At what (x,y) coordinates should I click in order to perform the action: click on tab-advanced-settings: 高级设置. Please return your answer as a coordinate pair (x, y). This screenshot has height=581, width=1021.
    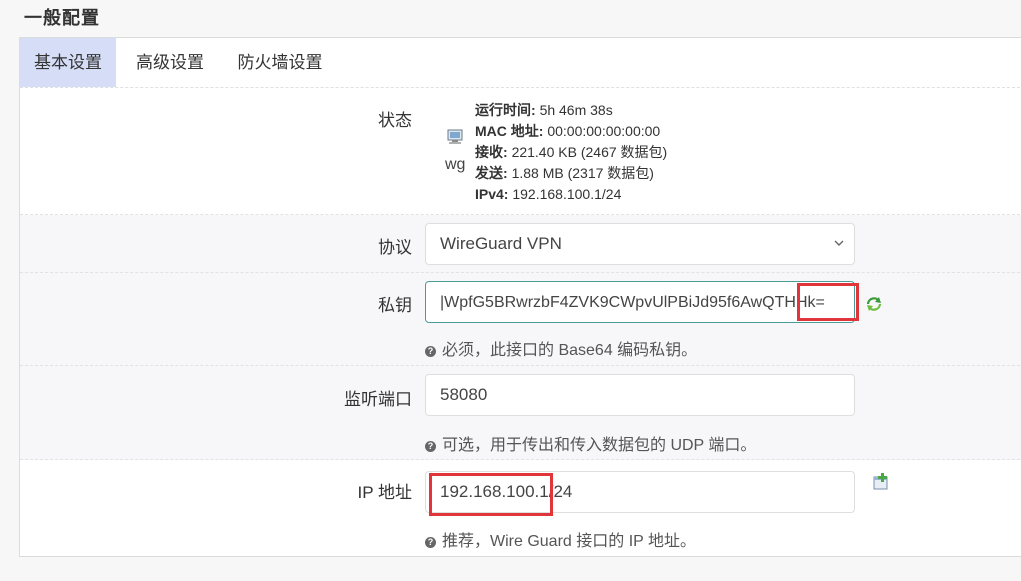
    Looking at the image, I should click on (170, 62).